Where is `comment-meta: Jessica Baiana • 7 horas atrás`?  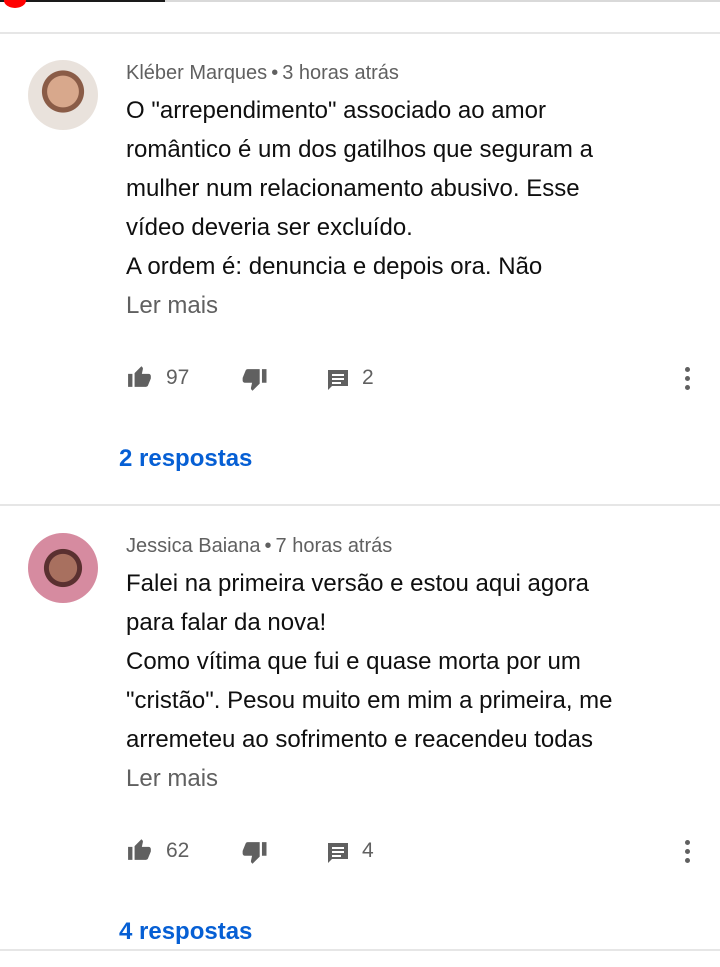
comment-meta: Jessica Baiana • 7 horas atrás is located at coordinates (259, 546).